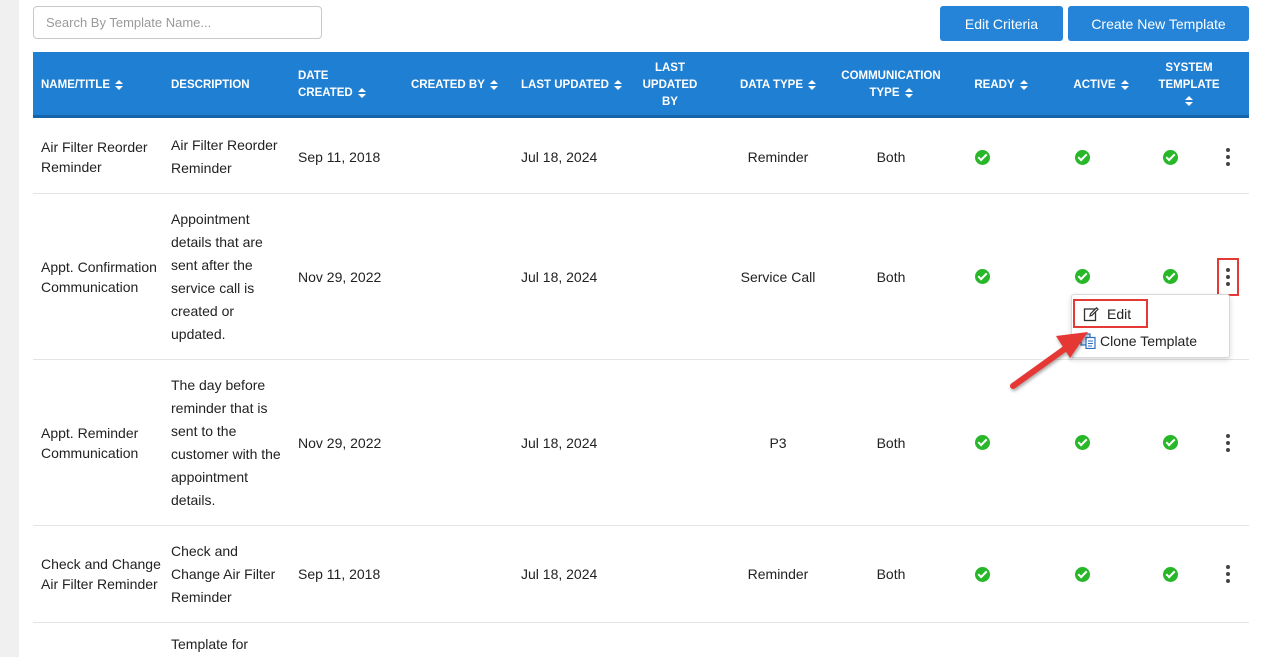  I want to click on column-header-date-created: DATE CREATED, so click(338, 85).